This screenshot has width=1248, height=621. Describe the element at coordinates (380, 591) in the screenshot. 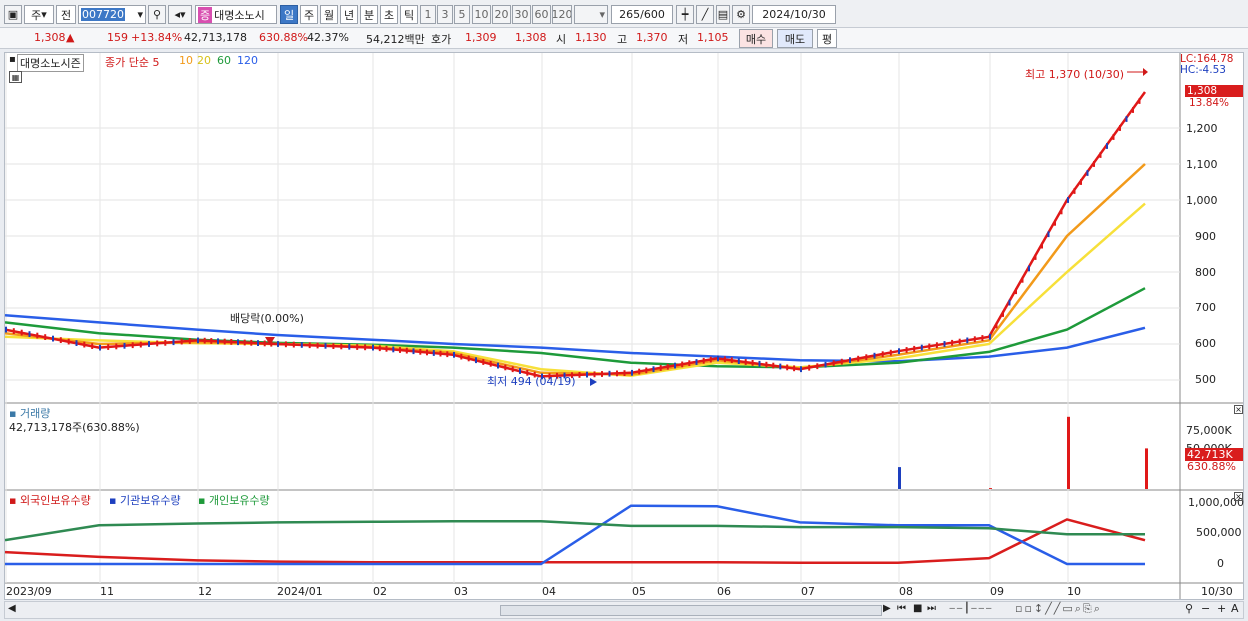

I see `x-tick: 02` at that location.